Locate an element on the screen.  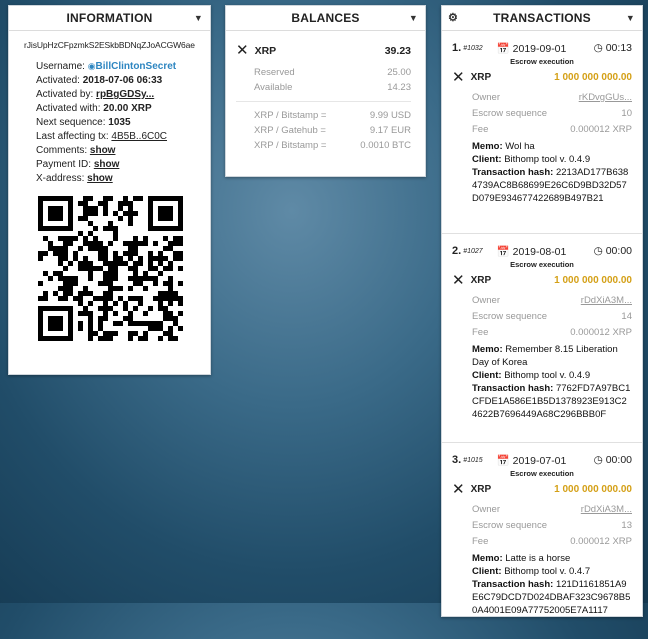
account-address: rJisUpHzCFpzmkS2ESkbBDNqZJoACGW6ae is located at coordinates (109, 45).